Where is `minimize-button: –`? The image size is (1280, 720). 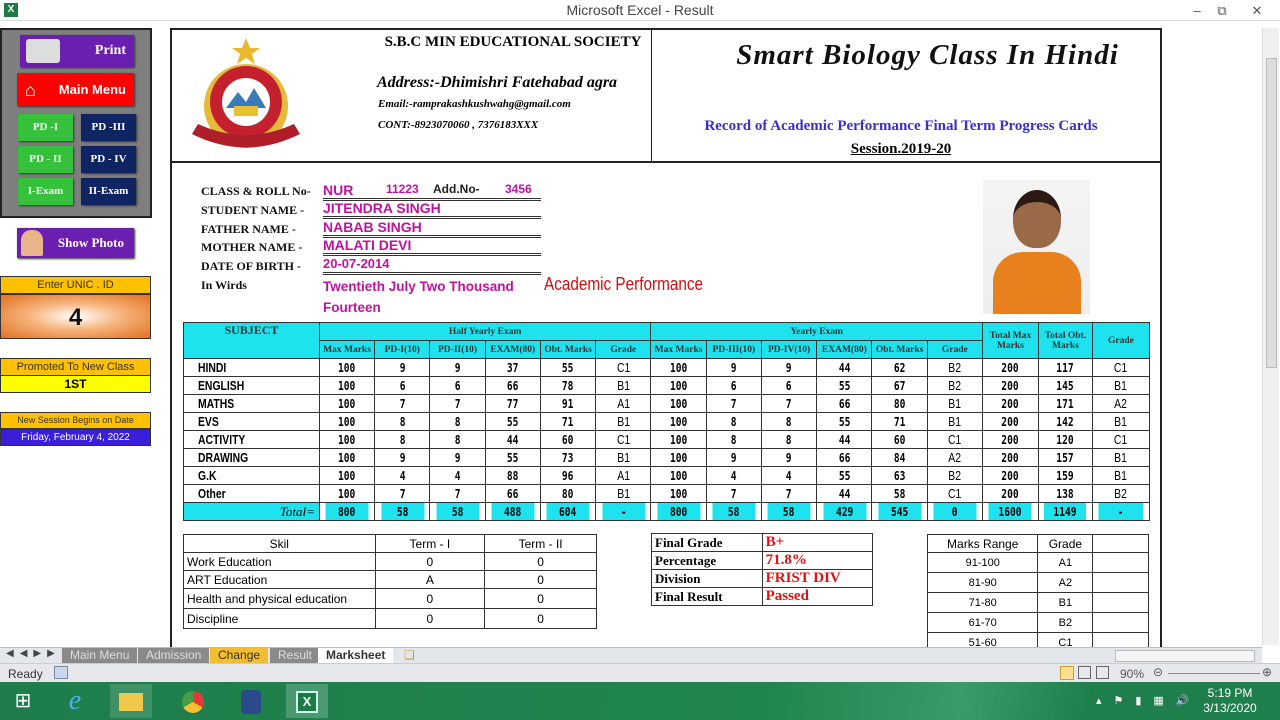
minimize-button: – is located at coordinates (1197, 10).